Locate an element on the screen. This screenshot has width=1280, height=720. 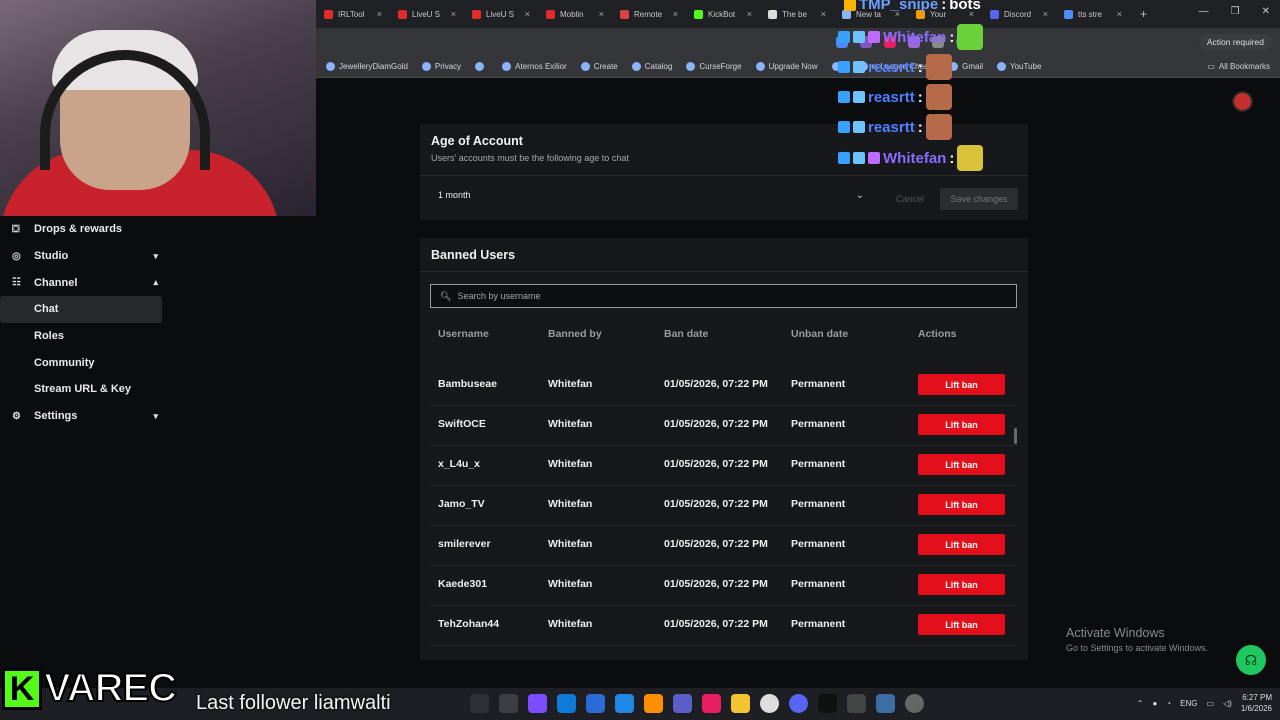
scrollbar is located at coordinates (1015, 436).